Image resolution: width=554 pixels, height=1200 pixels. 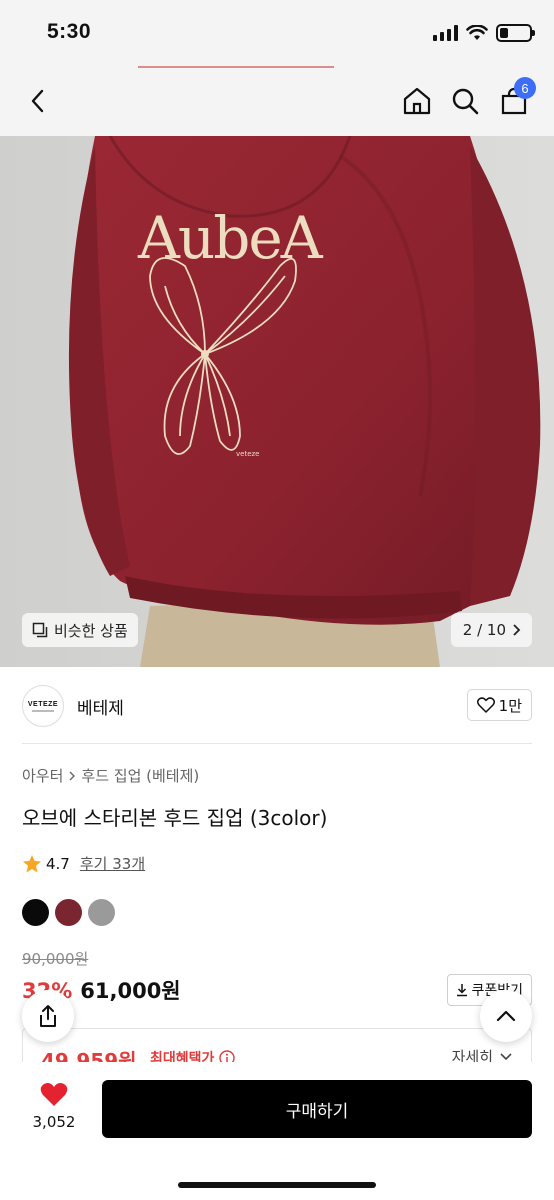 I want to click on heart-outline-icon, so click(x=485, y=705).